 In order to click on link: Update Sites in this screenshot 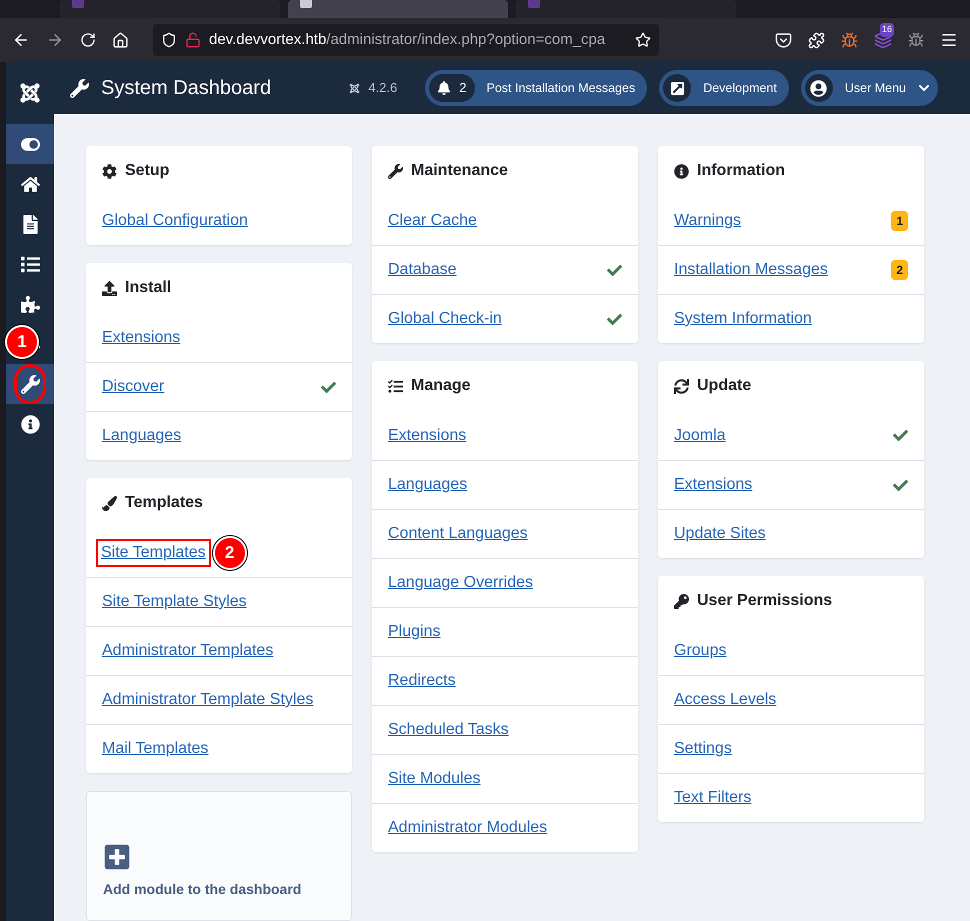, I will do `click(720, 534)`.